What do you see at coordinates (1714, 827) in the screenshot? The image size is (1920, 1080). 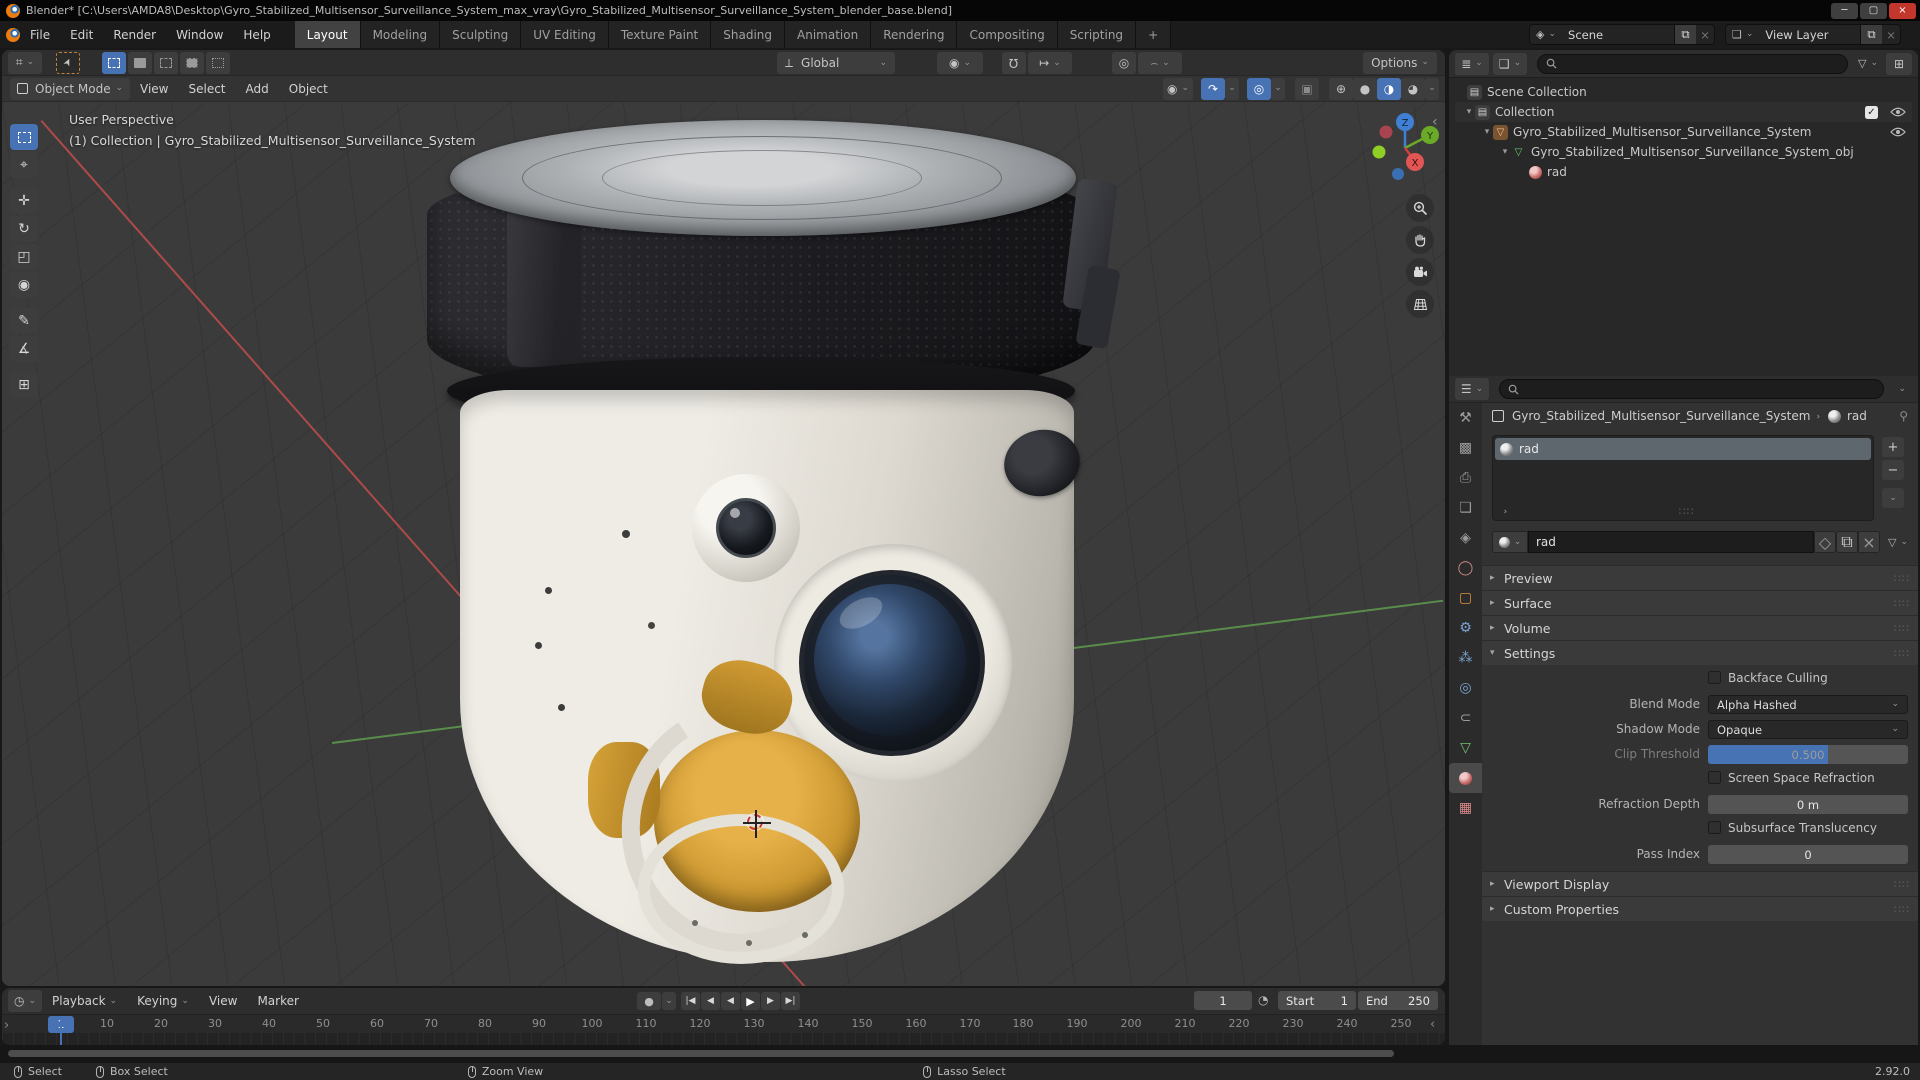 I see `subsurface-translucency-checkbox` at bounding box center [1714, 827].